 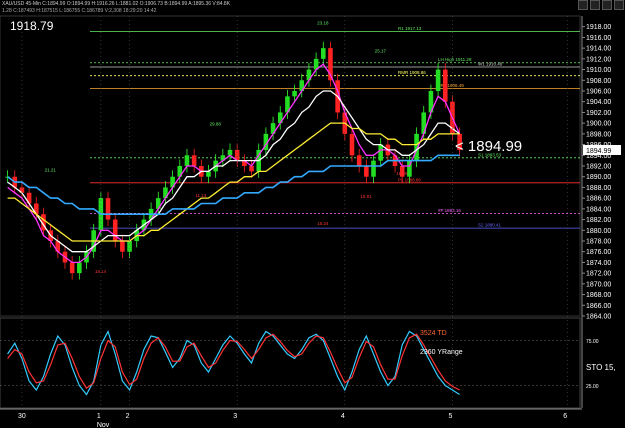 I want to click on price-tick-label: 1918.00, so click(x=598, y=27).